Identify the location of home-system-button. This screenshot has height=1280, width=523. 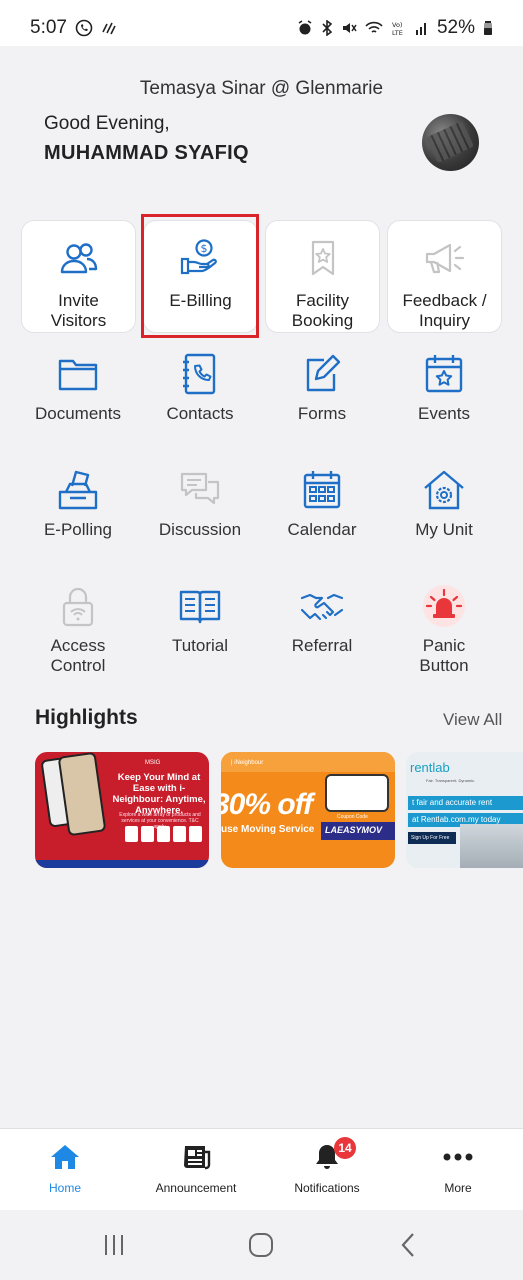
(261, 1245).